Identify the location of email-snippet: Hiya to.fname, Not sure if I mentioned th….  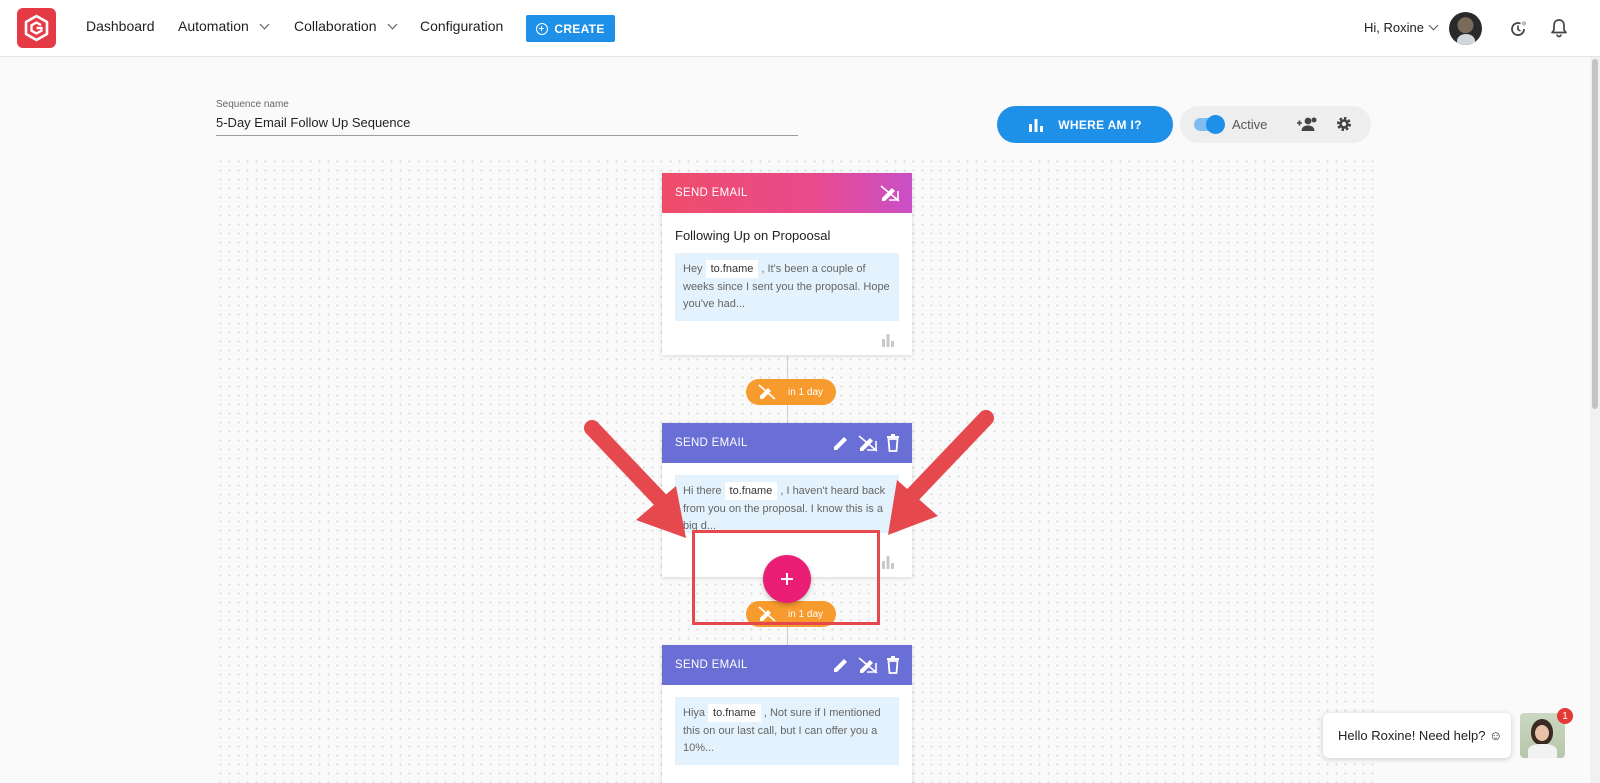
(787, 731).